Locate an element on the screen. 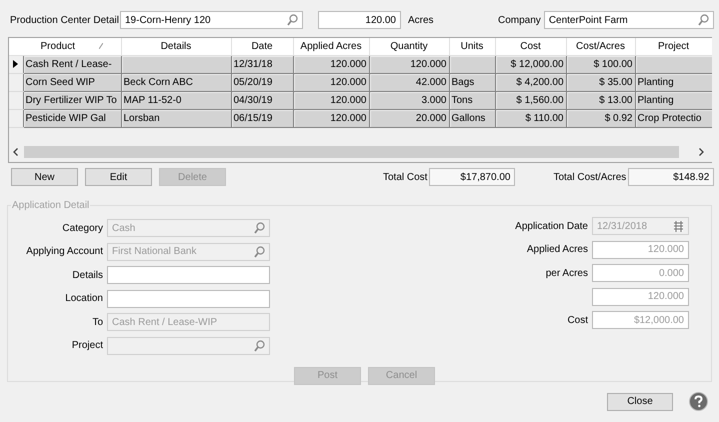 This screenshot has height=422, width=719. column-header: Applied Acres is located at coordinates (331, 46).